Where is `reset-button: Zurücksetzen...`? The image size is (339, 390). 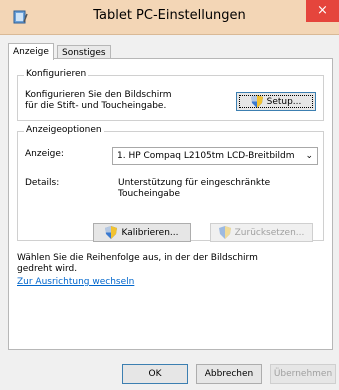 reset-button: Zurücksetzen... is located at coordinates (261, 232).